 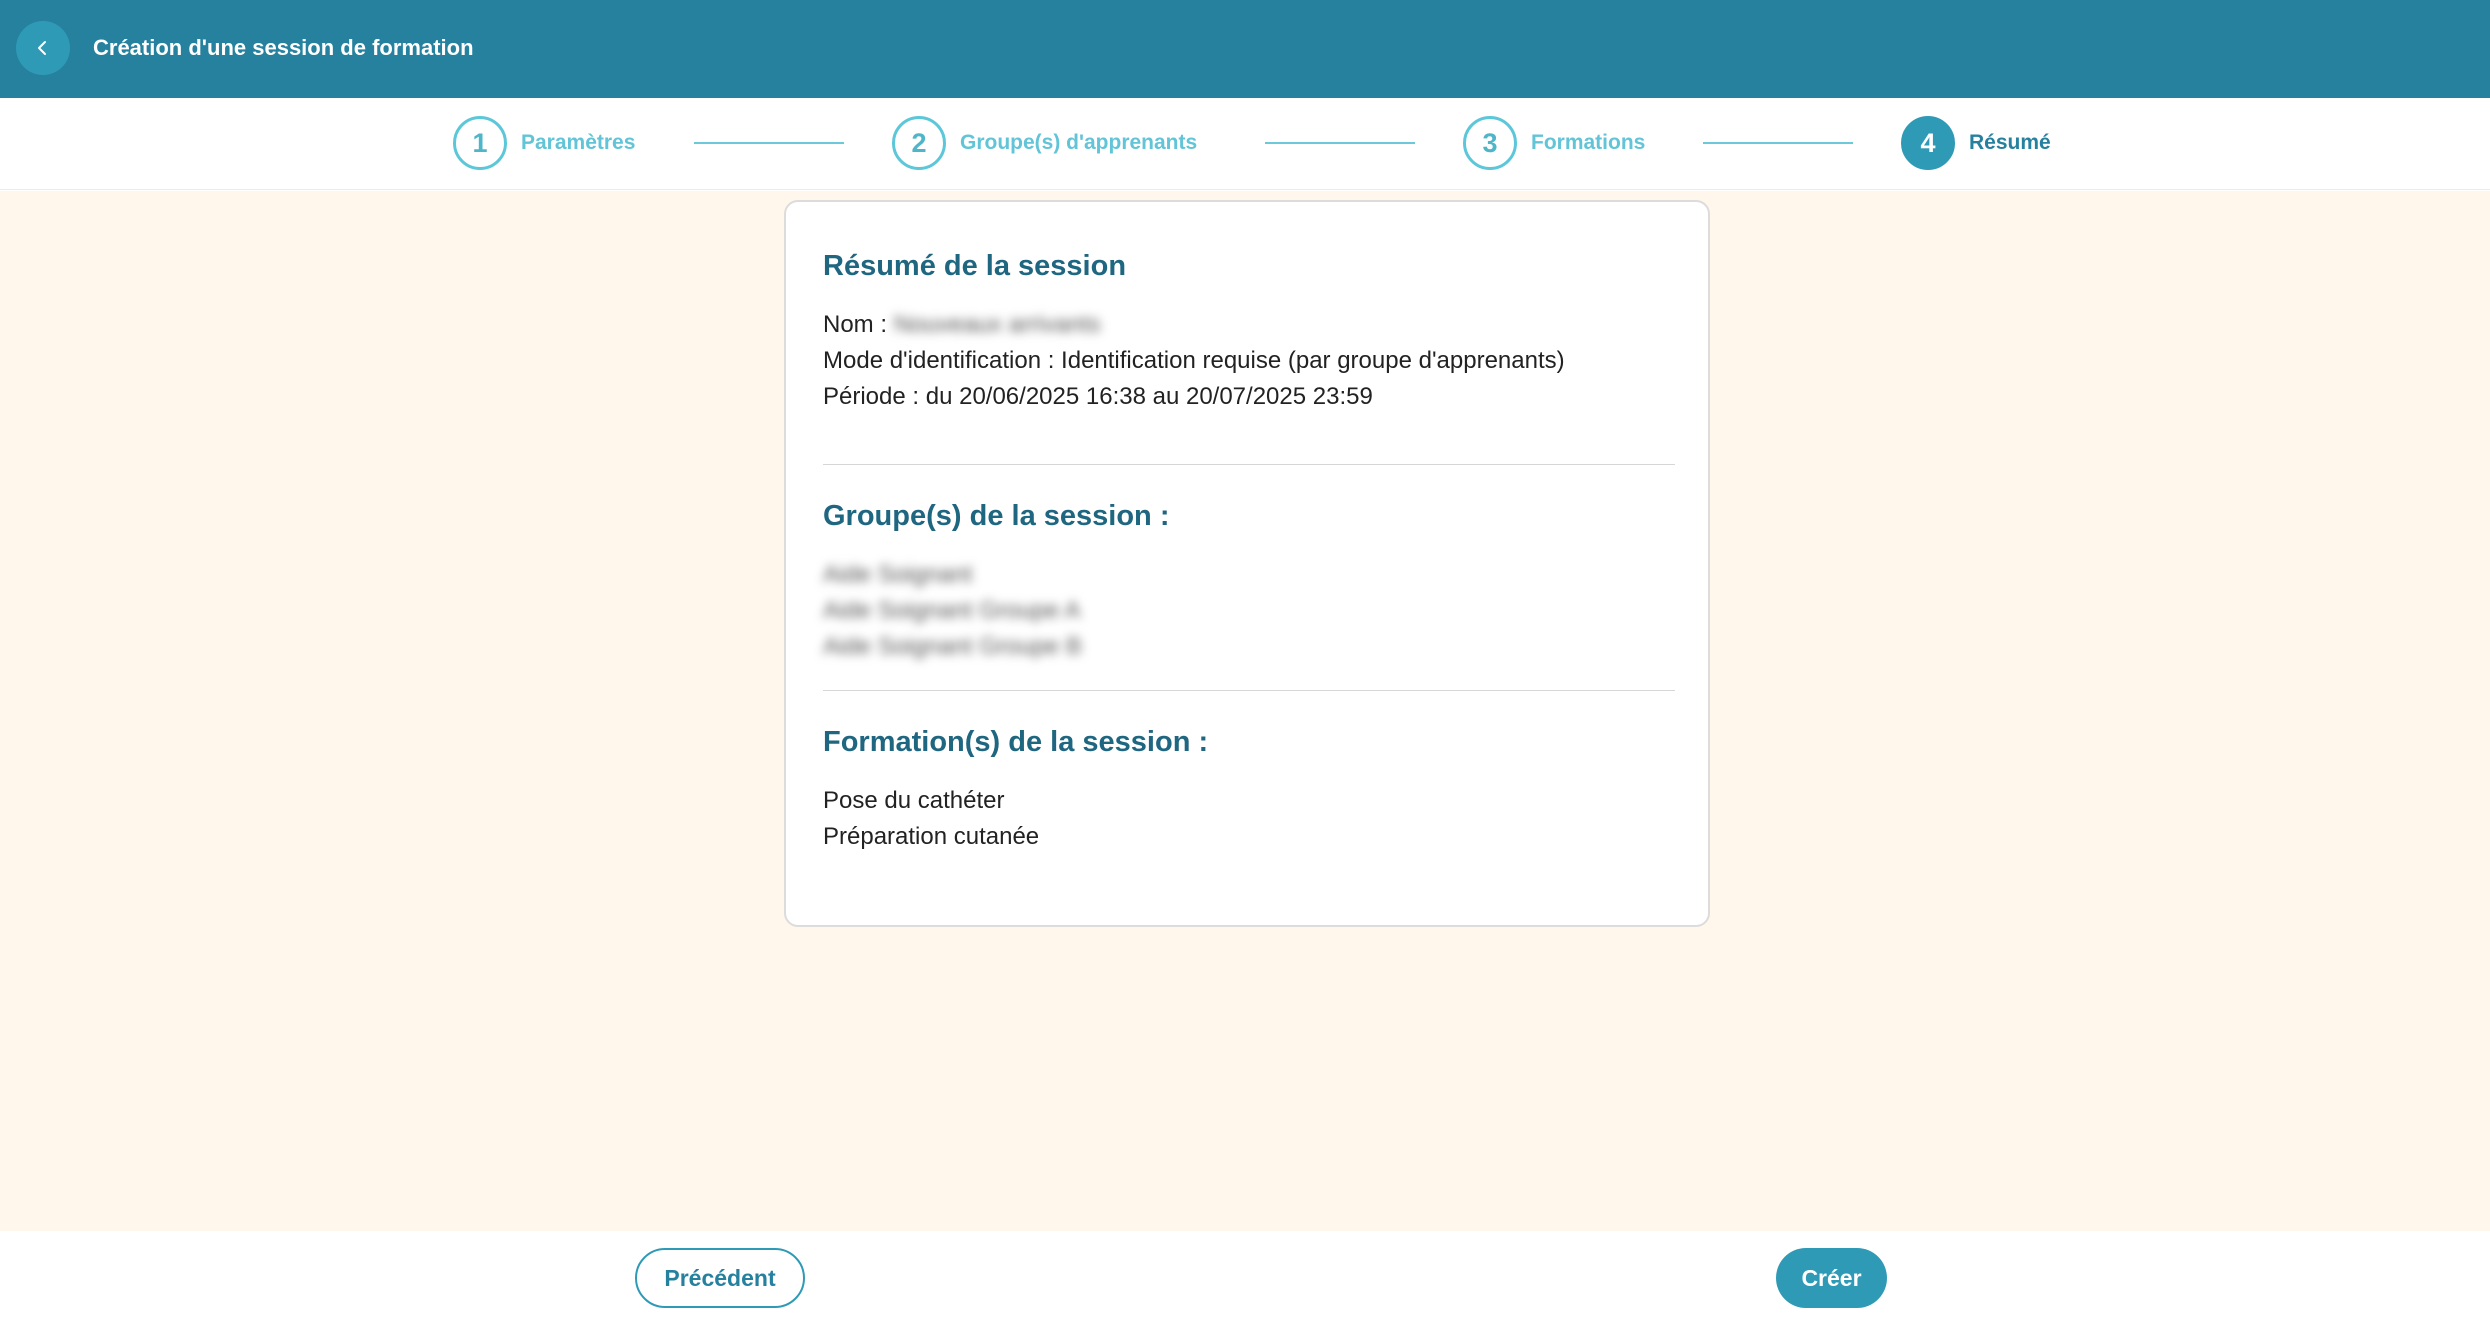 What do you see at coordinates (952, 646) in the screenshot?
I see `group-item: Aide Soignant Groupe B` at bounding box center [952, 646].